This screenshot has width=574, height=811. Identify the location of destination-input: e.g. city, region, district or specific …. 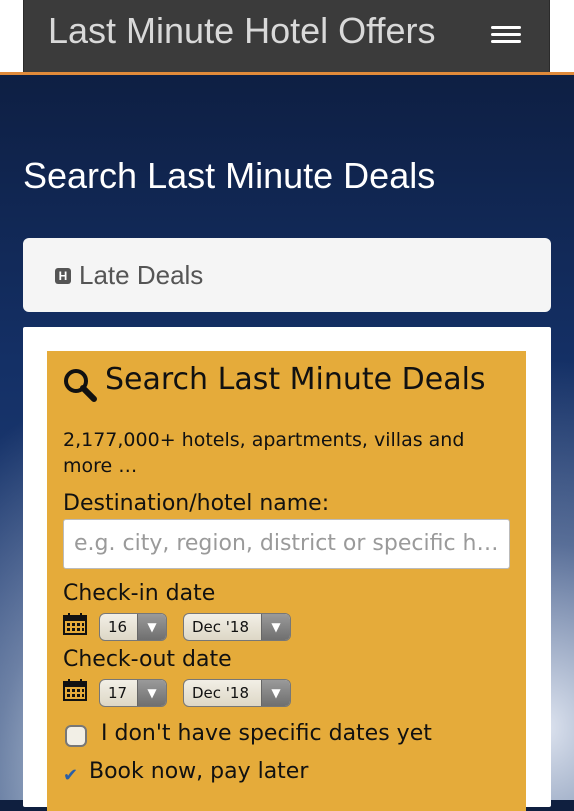
(286, 544).